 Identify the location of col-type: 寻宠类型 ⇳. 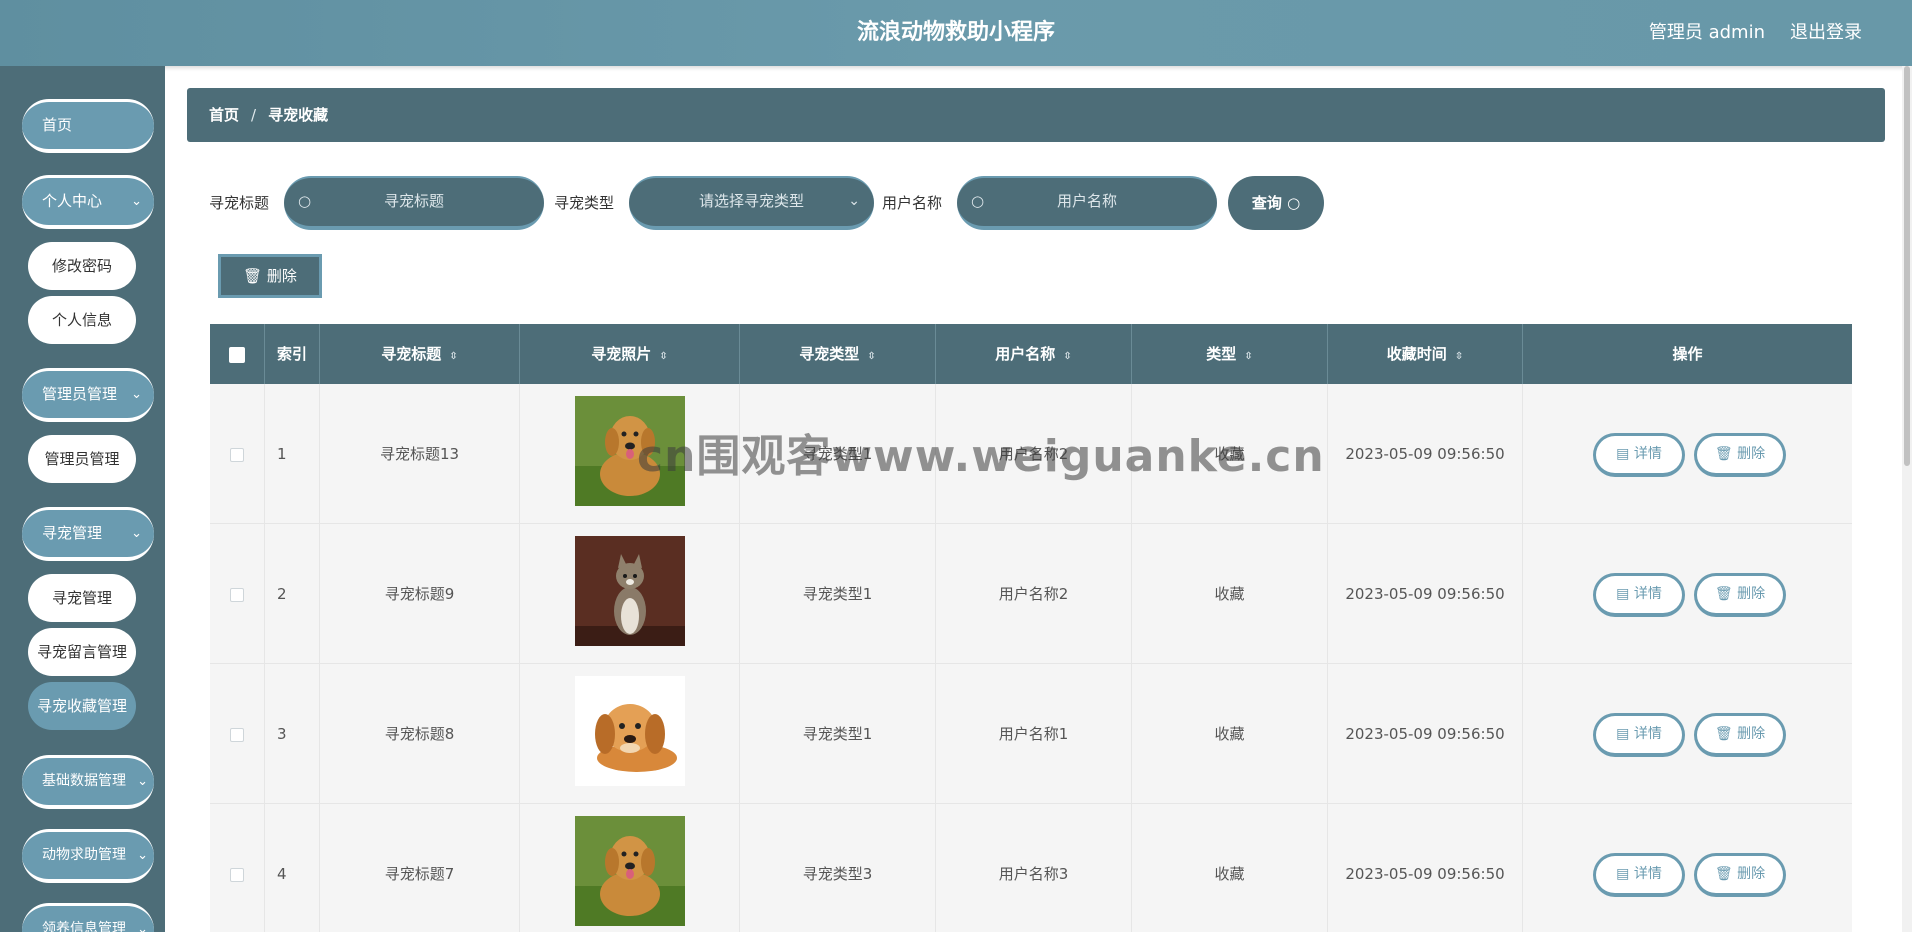
(838, 354).